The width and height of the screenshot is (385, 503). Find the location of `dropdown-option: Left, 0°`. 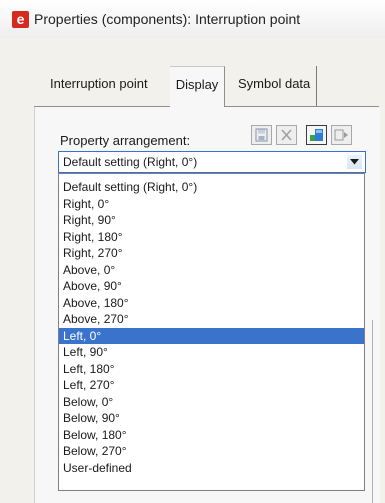

dropdown-option: Left, 0° is located at coordinates (211, 335).